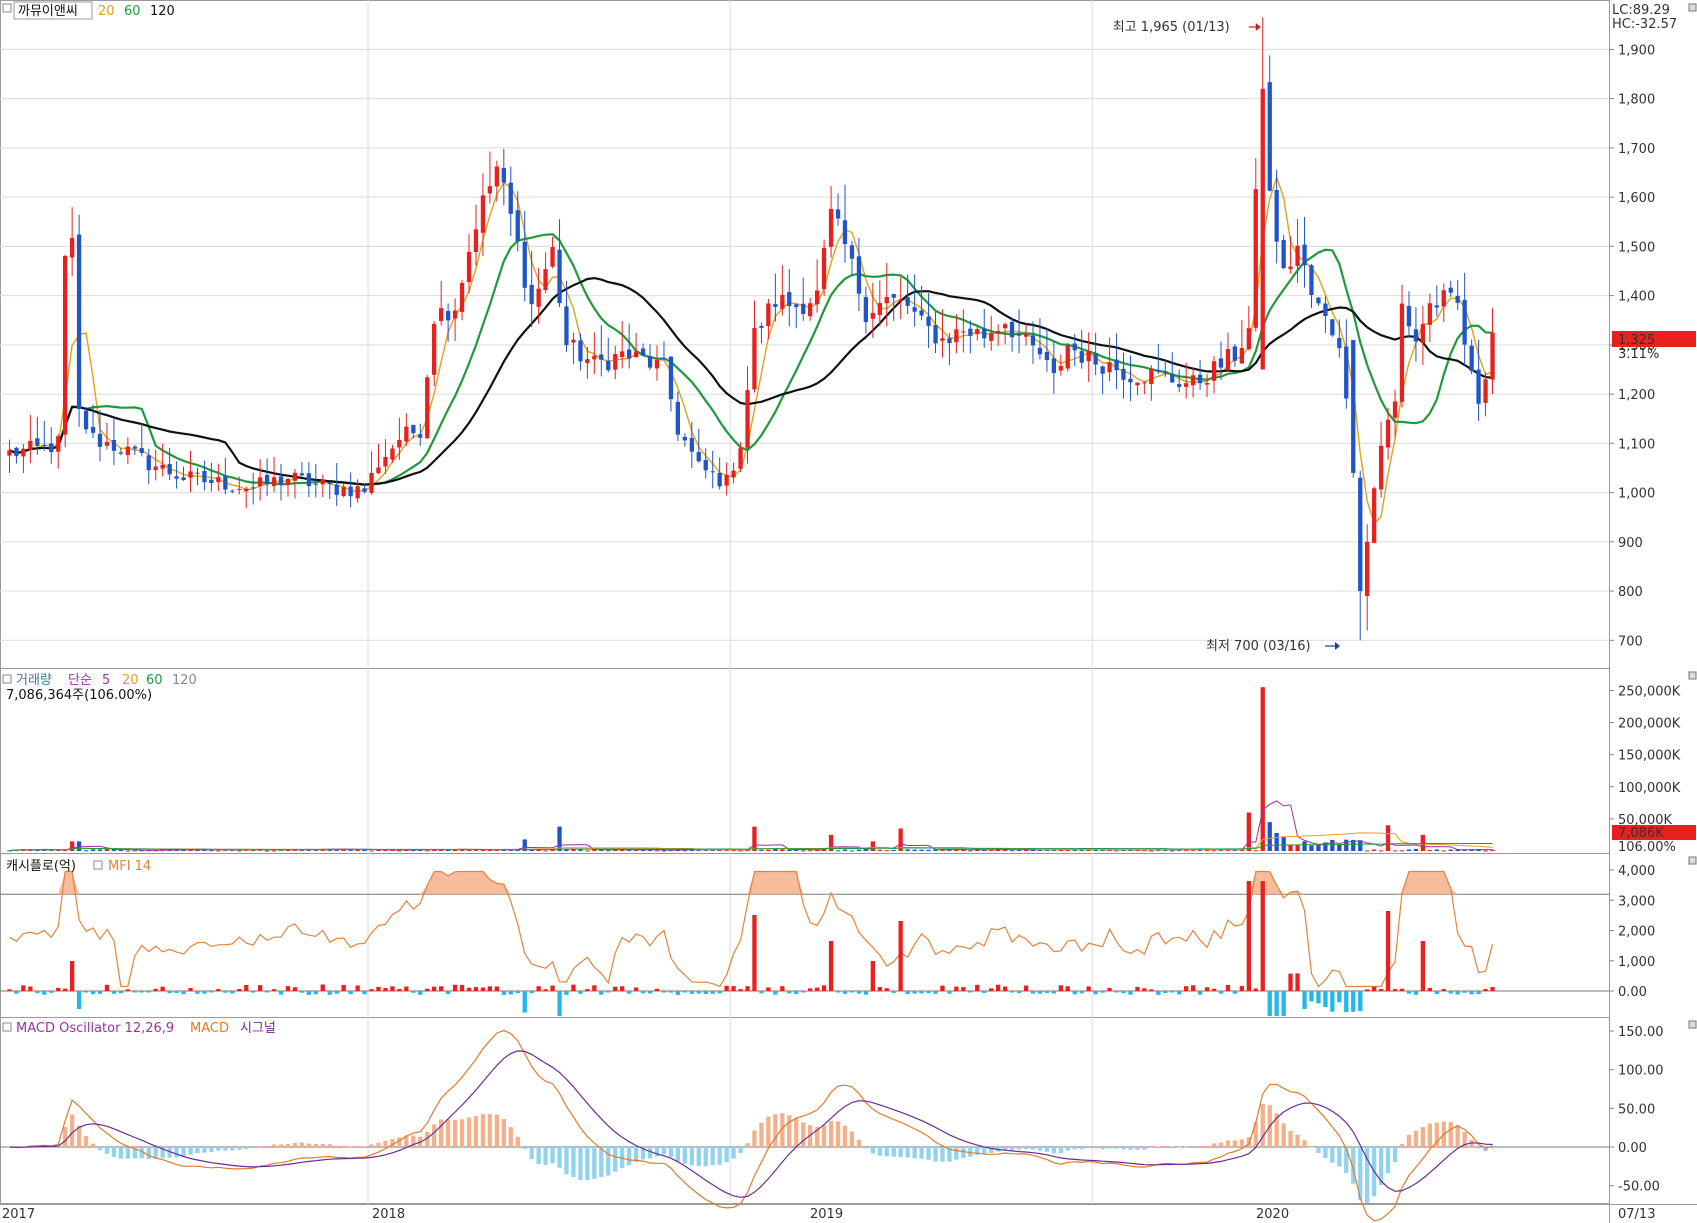  I want to click on cash-panel-minimize-icon, so click(1692, 860).